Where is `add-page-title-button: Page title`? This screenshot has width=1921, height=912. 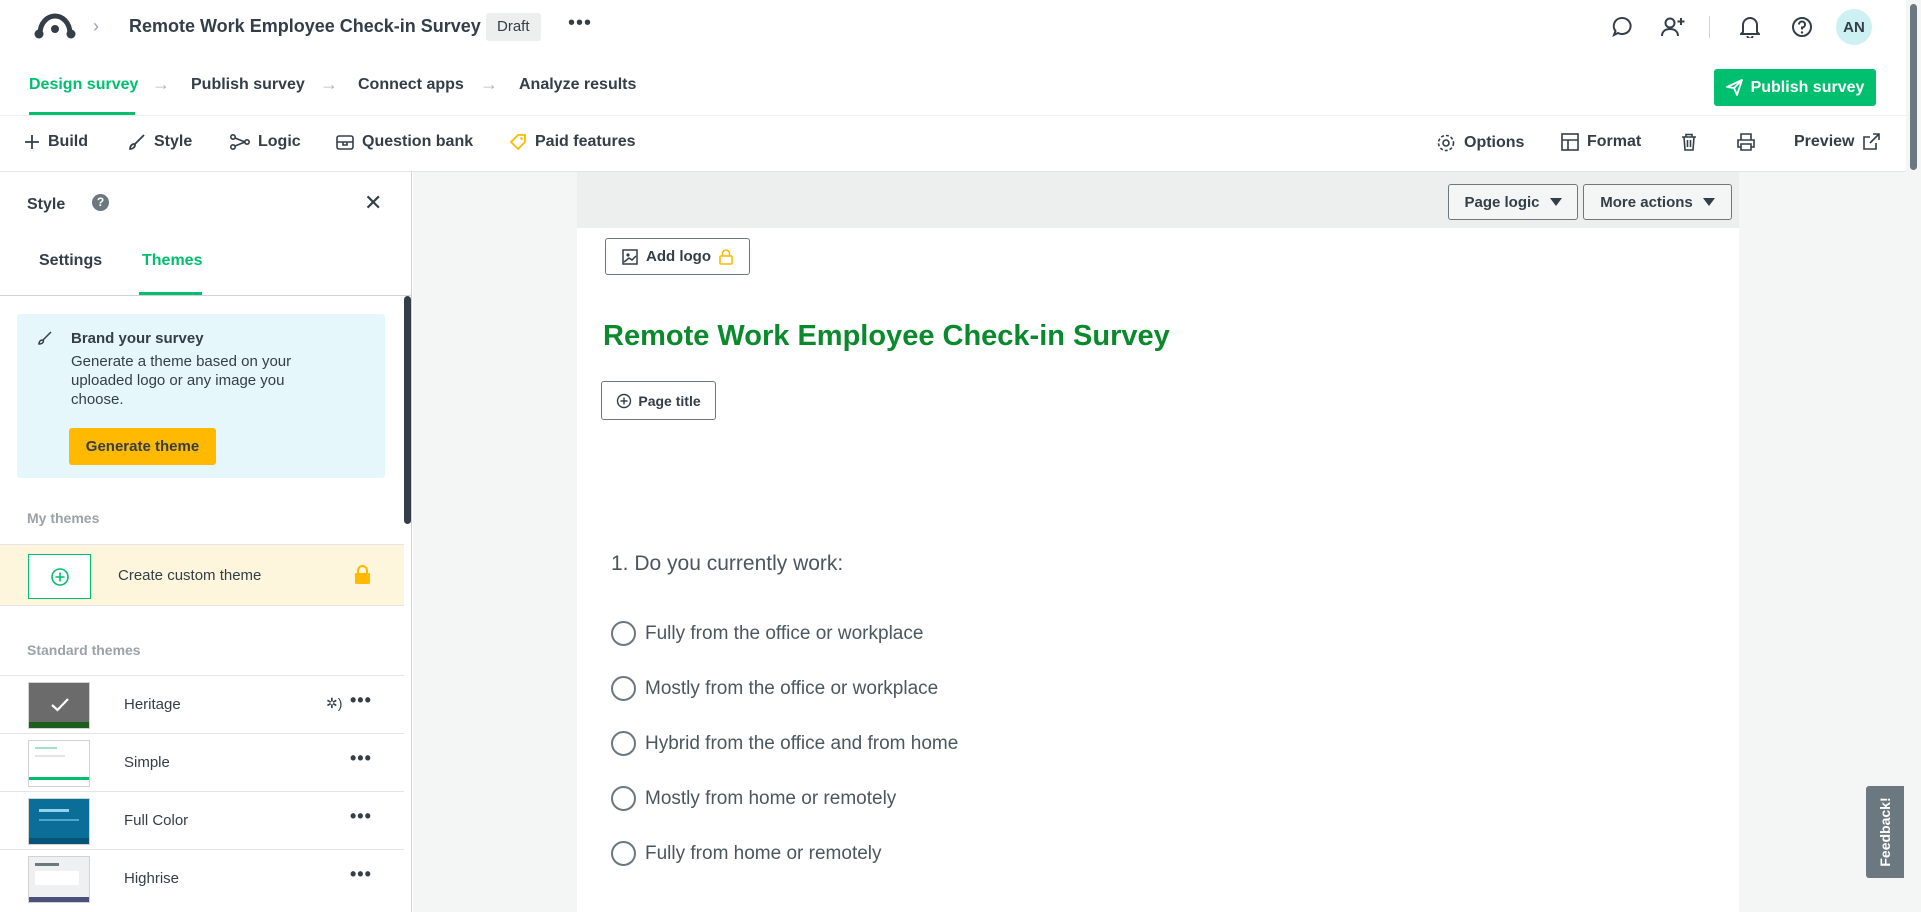
add-page-title-button: Page title is located at coordinates (658, 400).